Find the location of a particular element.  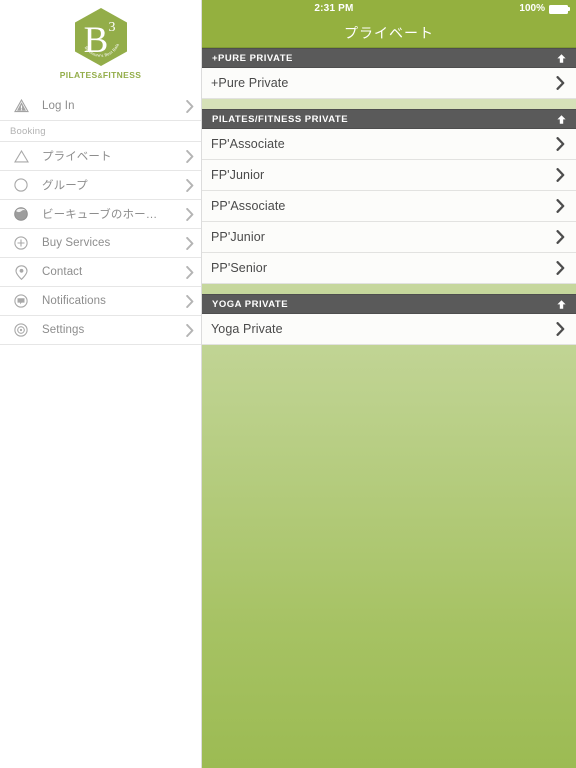

sidebar-item-label: Notifications is located at coordinates (74, 301).